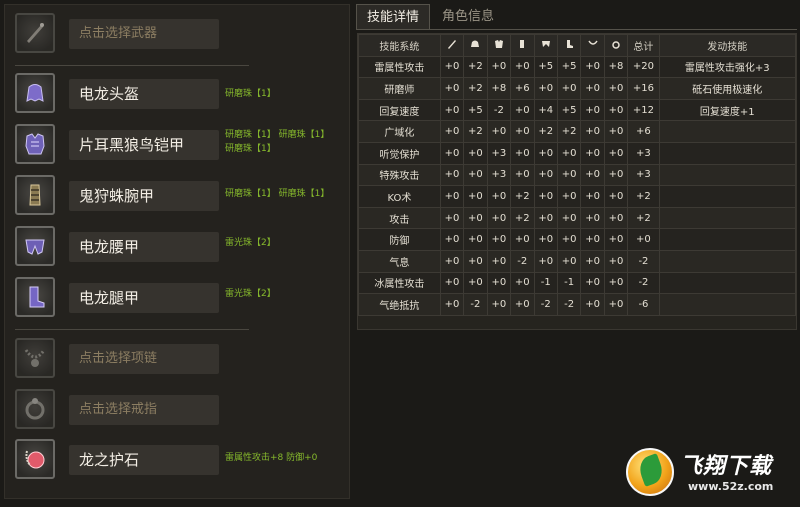 This screenshot has width=800, height=507. Describe the element at coordinates (399, 110) in the screenshot. I see `skill-name: 回复速度` at that location.